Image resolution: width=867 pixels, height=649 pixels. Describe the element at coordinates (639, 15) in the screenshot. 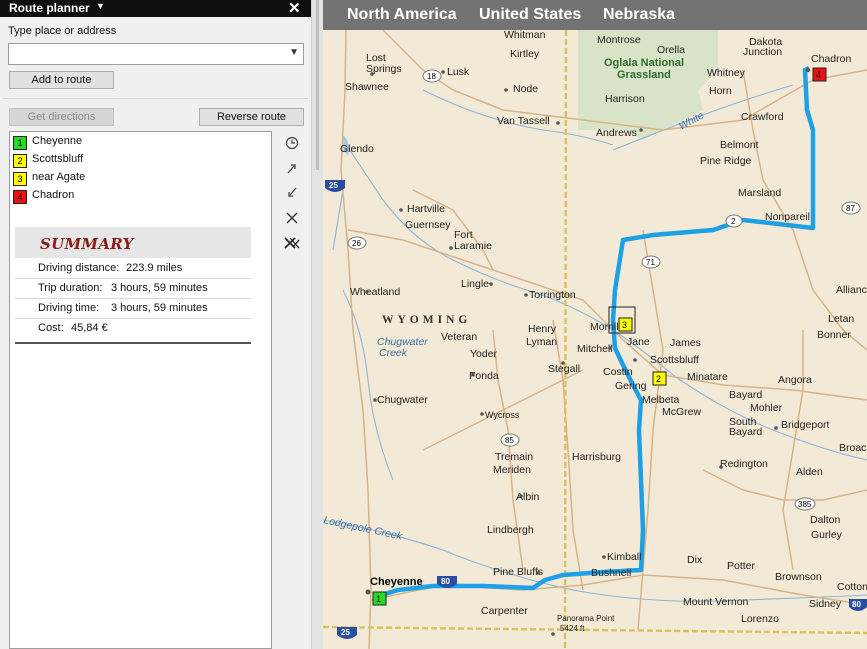

I see `breadcrumb-state: Nebraska` at that location.